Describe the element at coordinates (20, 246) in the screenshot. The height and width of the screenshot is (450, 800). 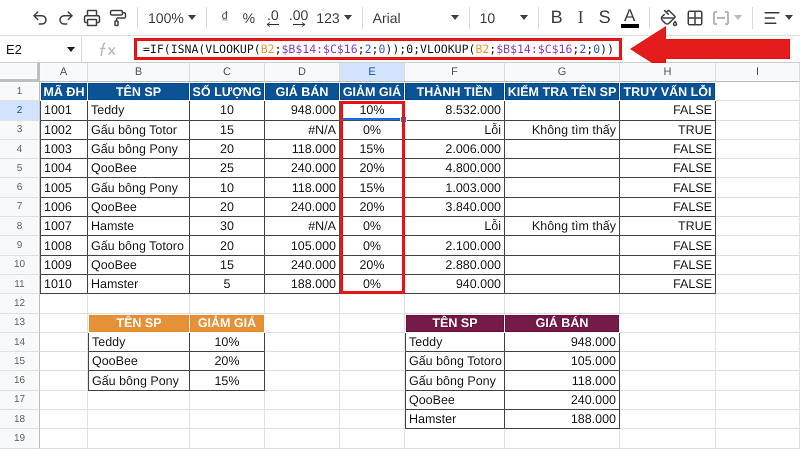
I see `row-header: 9` at that location.